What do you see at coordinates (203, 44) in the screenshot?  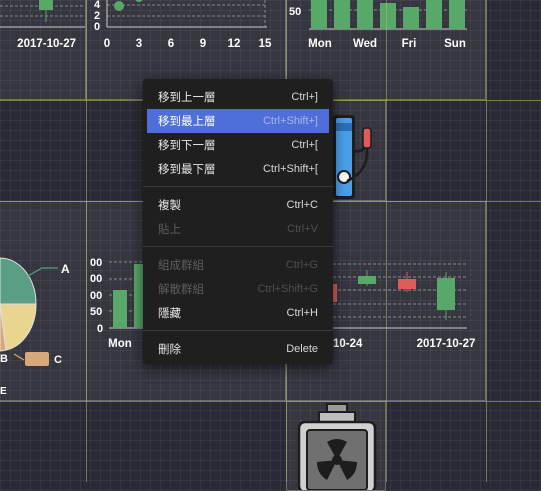 I see `x-tick: 9` at bounding box center [203, 44].